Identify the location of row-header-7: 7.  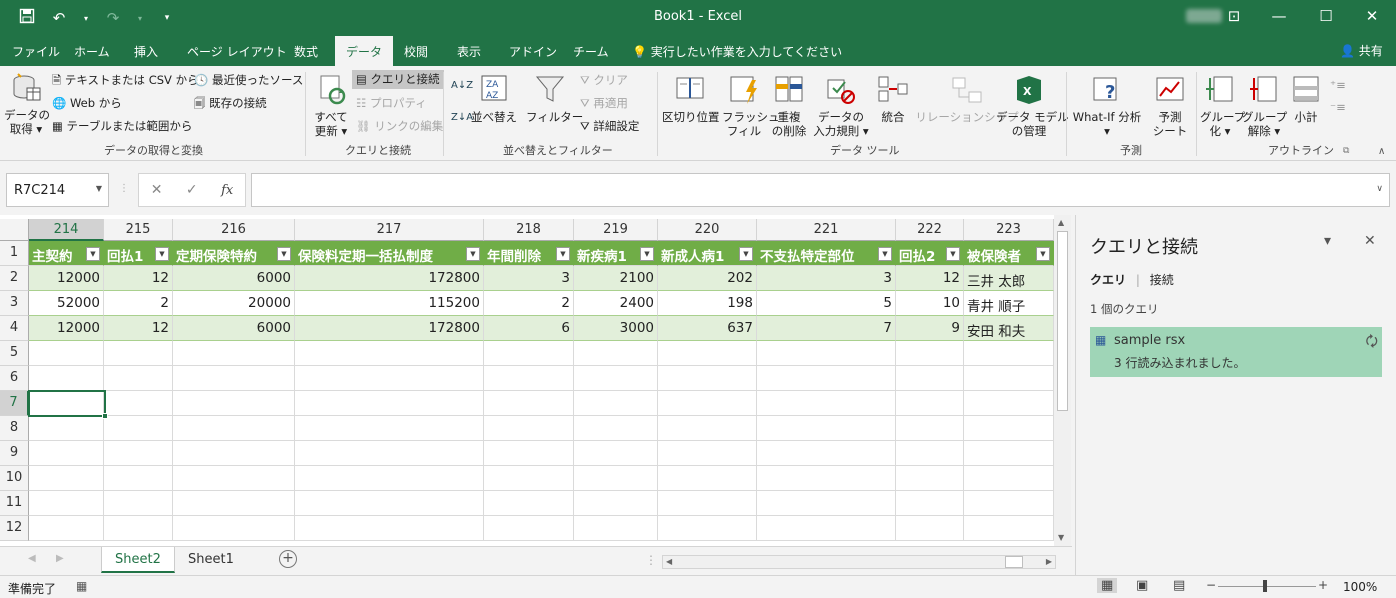
(14, 403).